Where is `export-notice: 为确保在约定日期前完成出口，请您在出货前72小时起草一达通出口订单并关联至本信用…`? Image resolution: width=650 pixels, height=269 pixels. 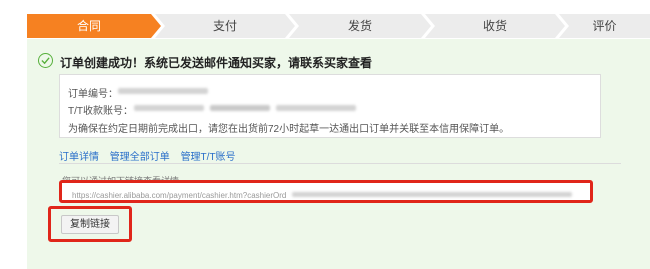 export-notice: 为确保在约定日期前完成出口，请您在出货前72小时起草一达通出口订单并关联至本信用… is located at coordinates (289, 129).